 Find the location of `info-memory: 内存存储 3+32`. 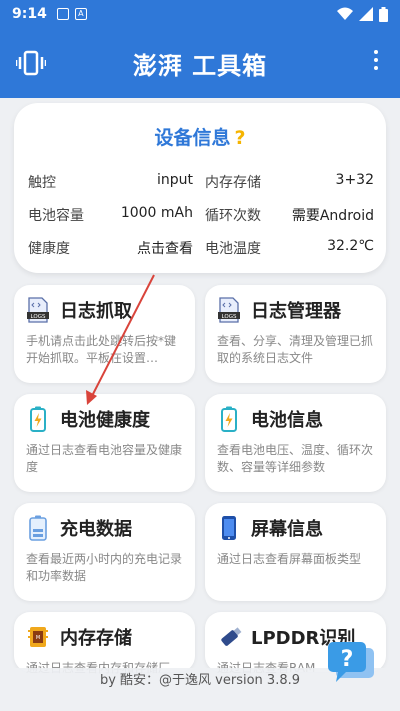

info-memory: 内存存储 3+32 is located at coordinates (287, 182).